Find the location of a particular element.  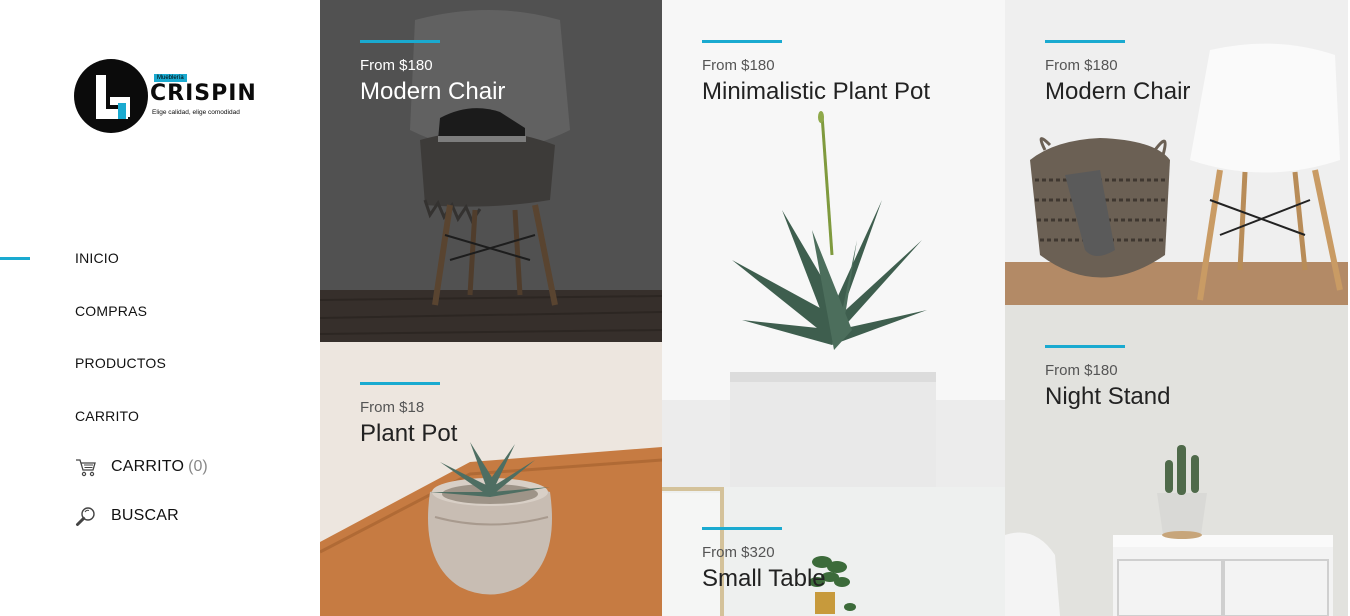

logo-mark is located at coordinates (111, 96).